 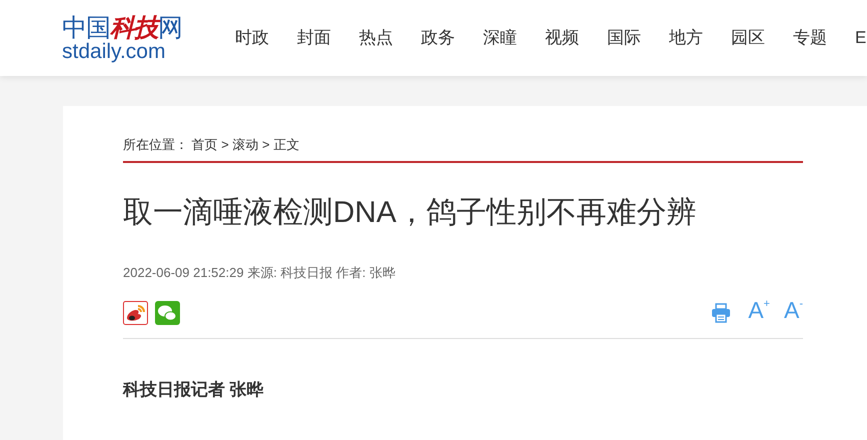 What do you see at coordinates (700, 38) in the screenshot?
I see `nav-link: 地方` at bounding box center [700, 38].